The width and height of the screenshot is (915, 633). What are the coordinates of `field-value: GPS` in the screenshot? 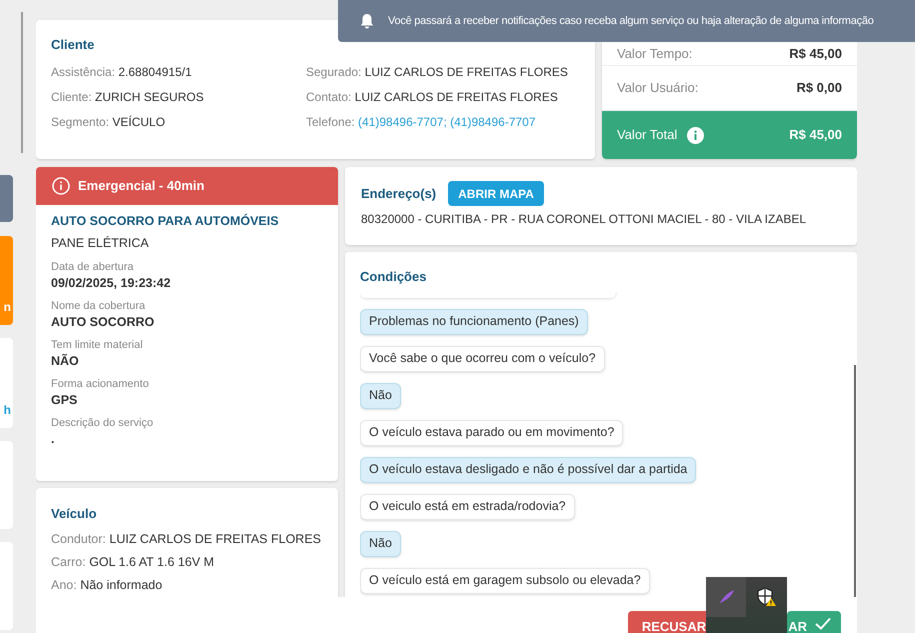 It's located at (64, 400).